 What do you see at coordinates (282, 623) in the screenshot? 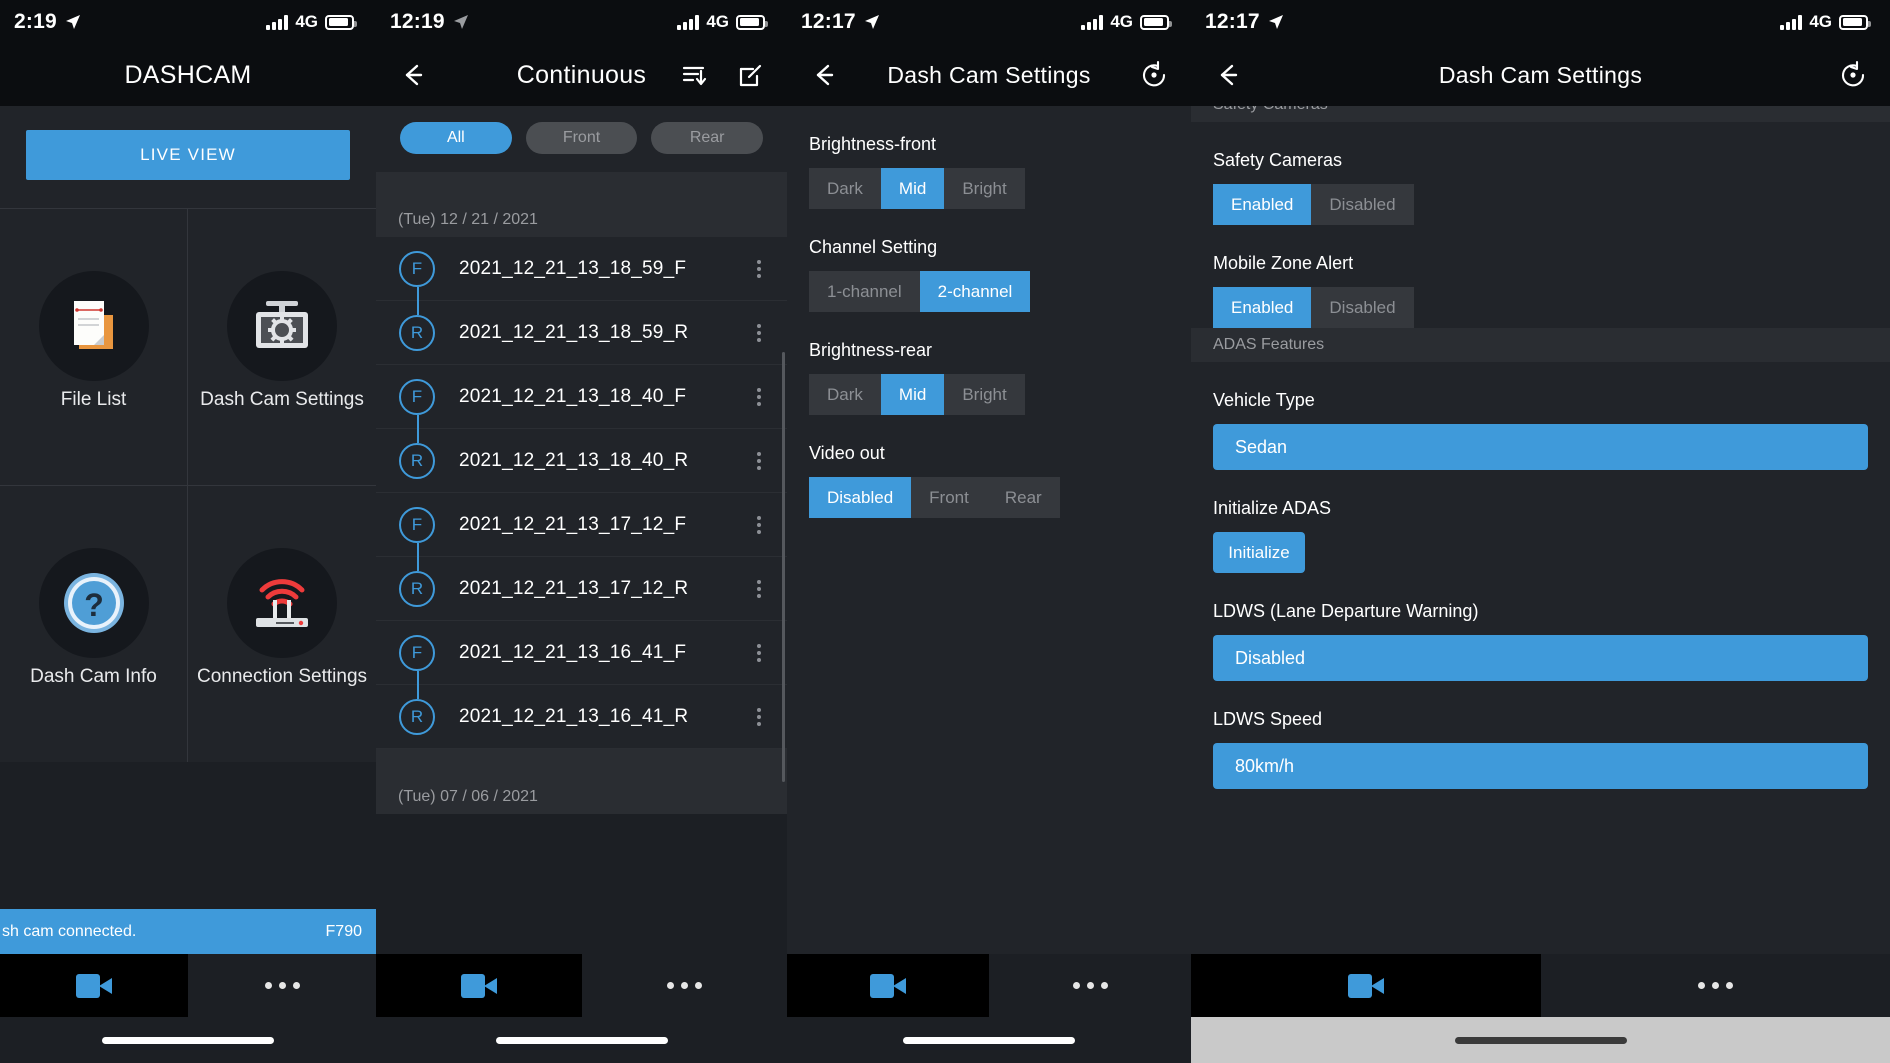
I see `tile-connection-settings: Connection Settings` at bounding box center [282, 623].